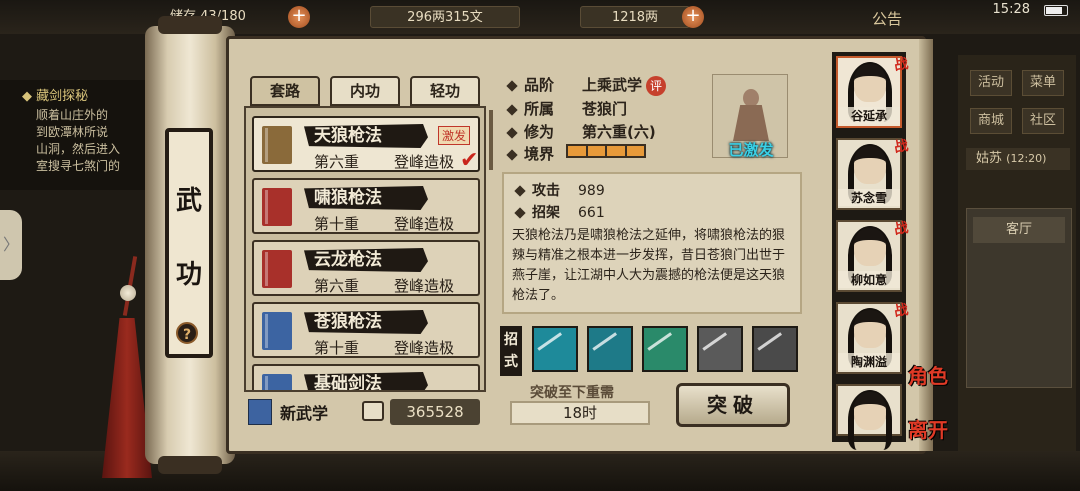 The height and width of the screenshot is (491, 1080). Describe the element at coordinates (55, 96) in the screenshot. I see `quest-title: ◆ 藏剑探秘` at that location.